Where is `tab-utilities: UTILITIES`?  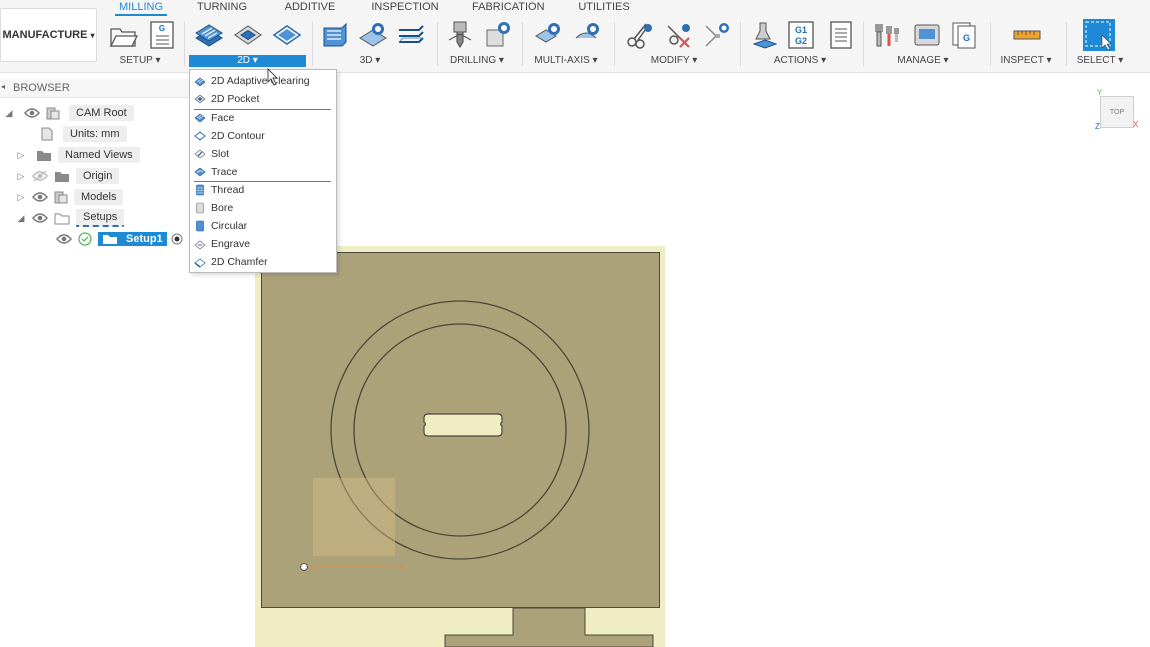 tab-utilities: UTILITIES is located at coordinates (604, 7).